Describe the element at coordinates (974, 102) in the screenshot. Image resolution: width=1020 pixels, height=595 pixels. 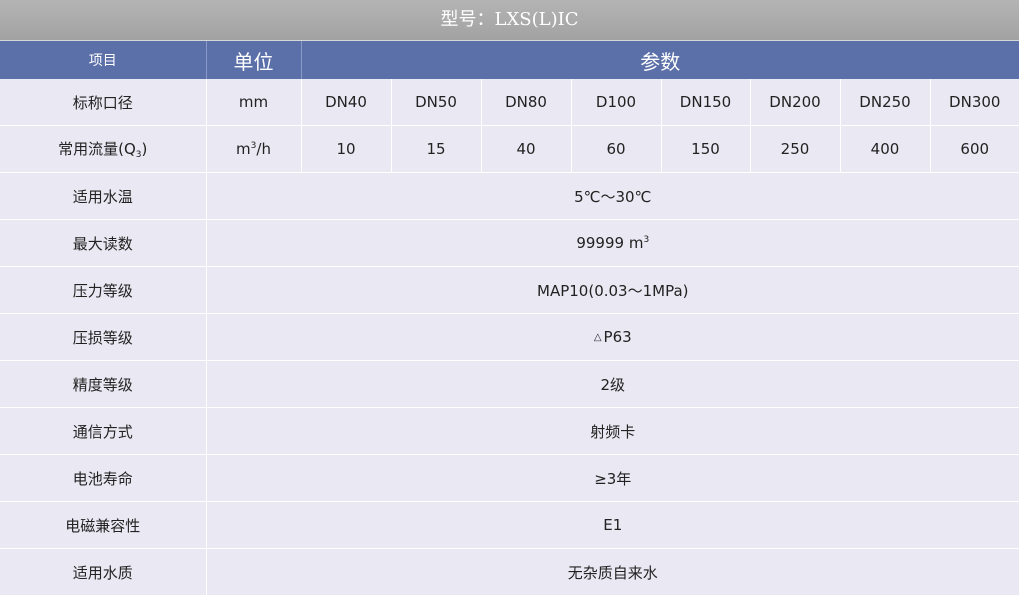
I see `diameter-cell: DN300` at that location.